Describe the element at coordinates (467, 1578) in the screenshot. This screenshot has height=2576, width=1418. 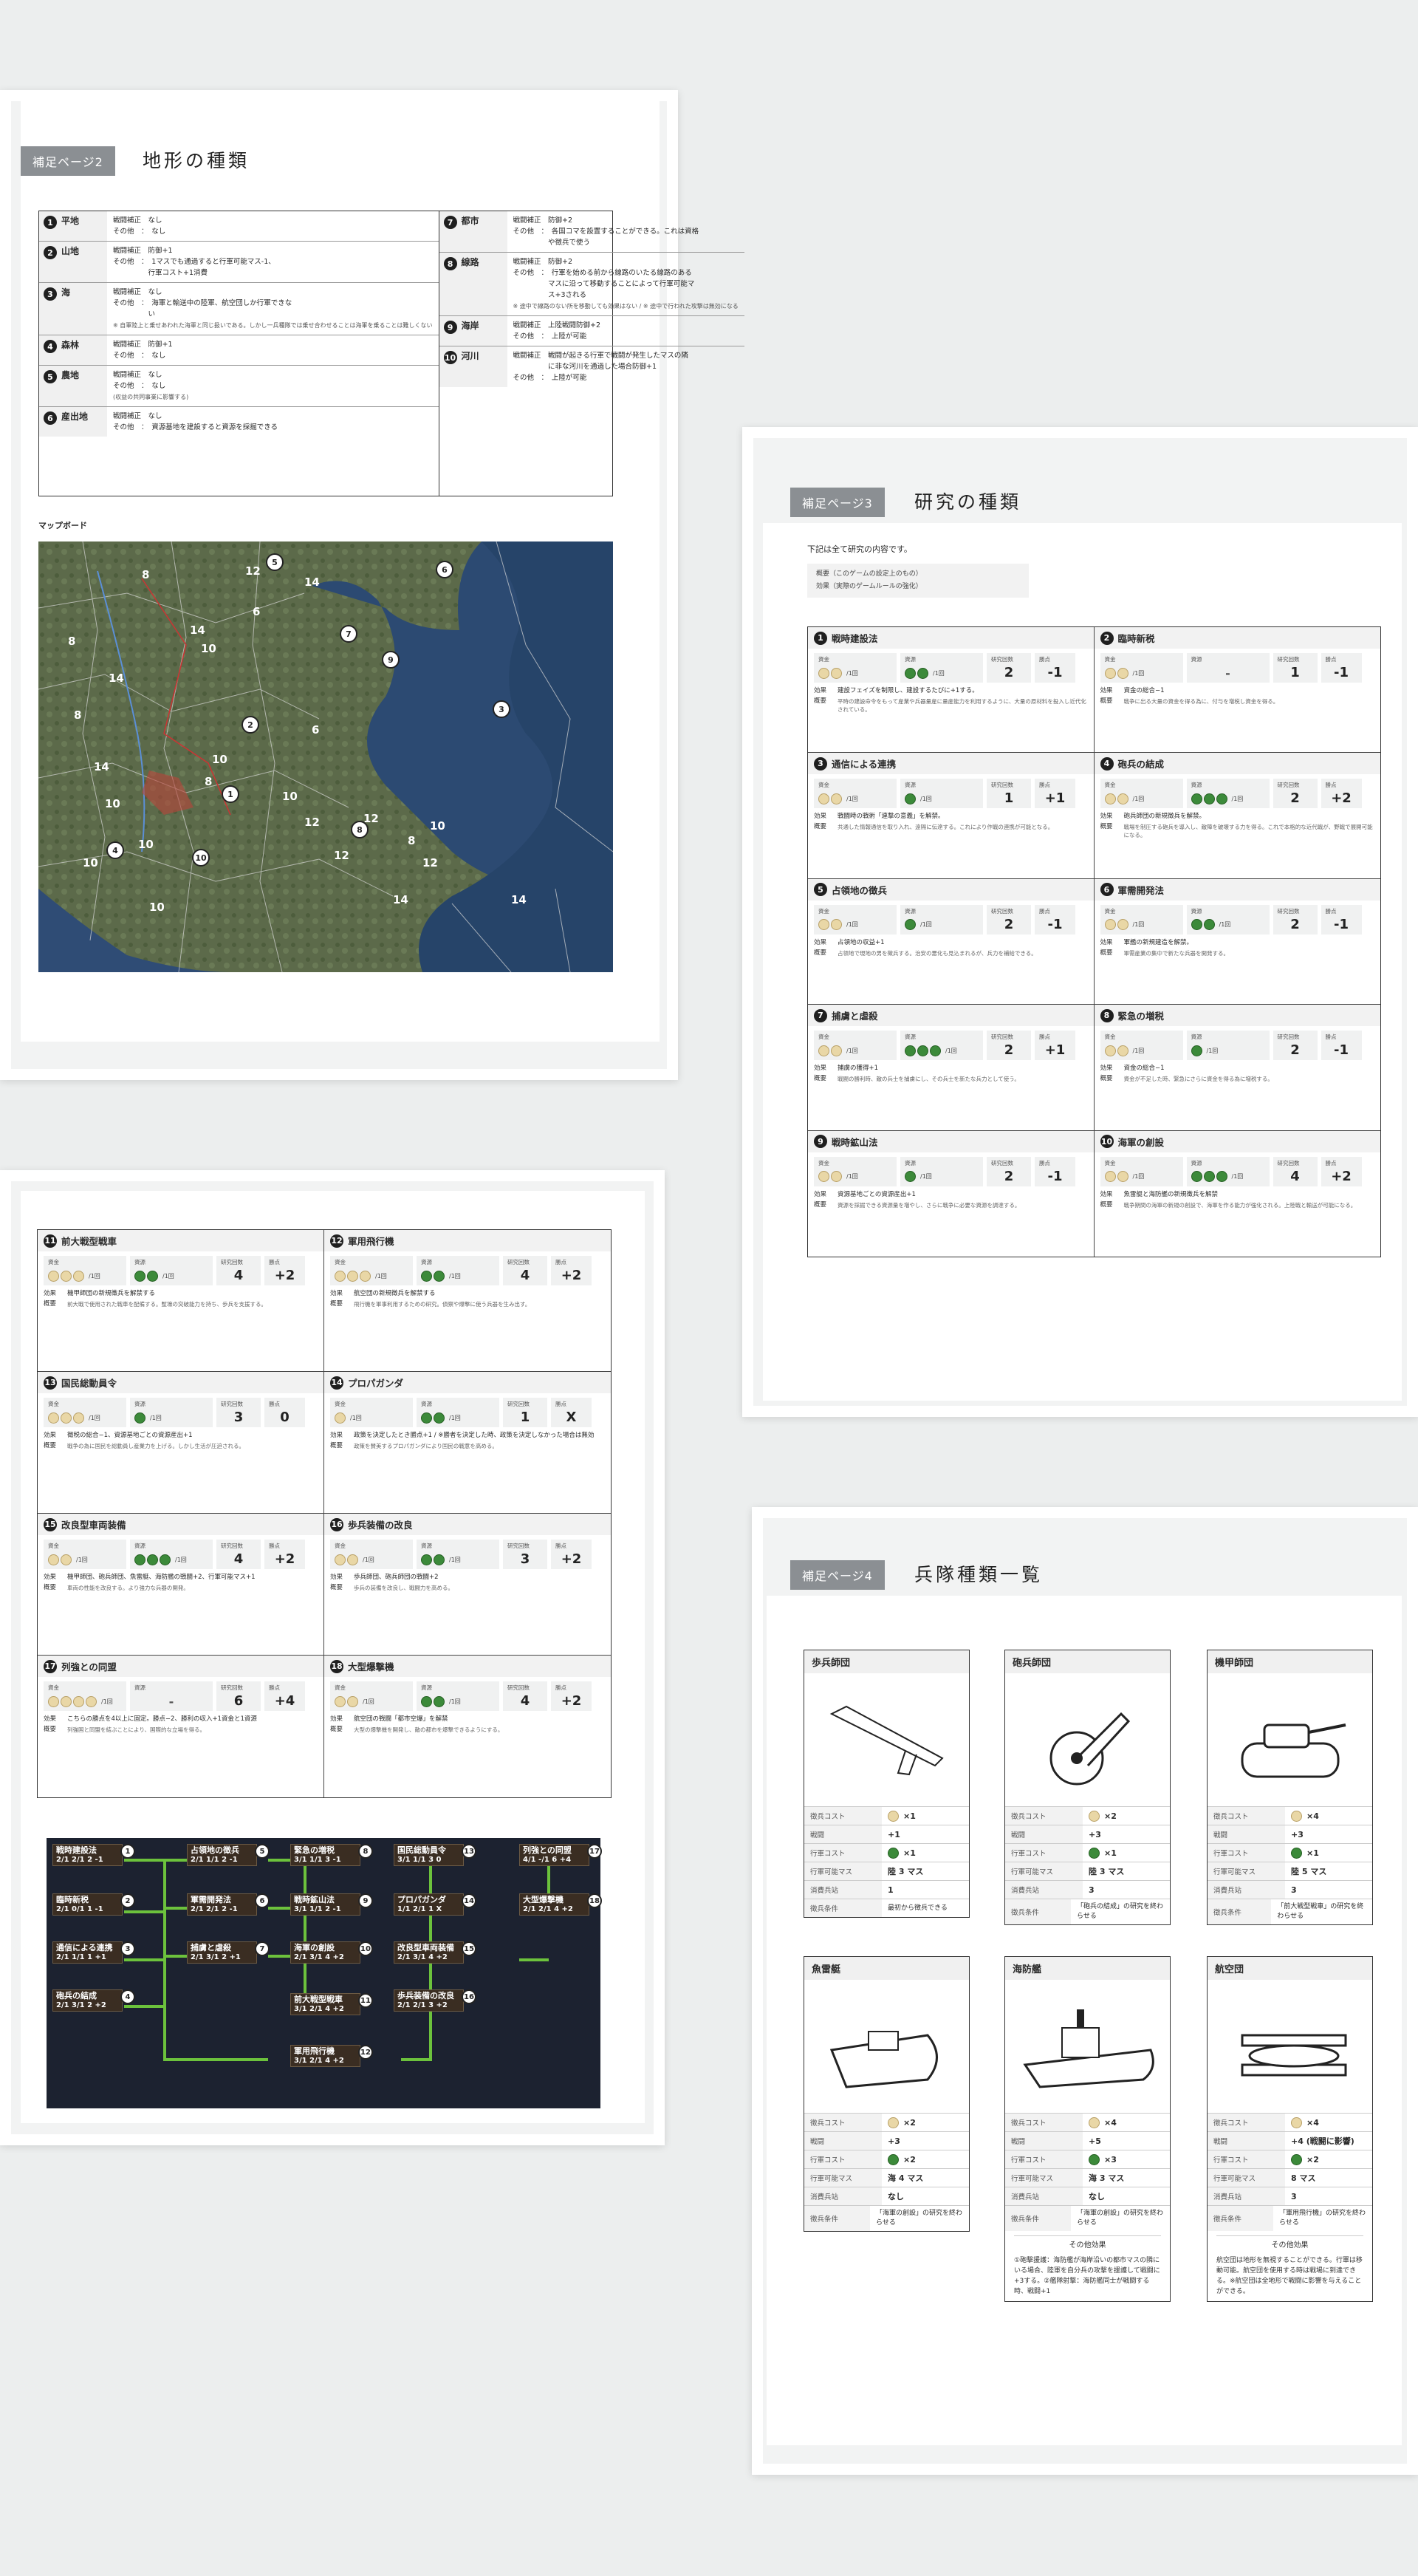
I see `research-effect: 効果 歩兵師団、砲兵師団の戦闘+2` at that location.